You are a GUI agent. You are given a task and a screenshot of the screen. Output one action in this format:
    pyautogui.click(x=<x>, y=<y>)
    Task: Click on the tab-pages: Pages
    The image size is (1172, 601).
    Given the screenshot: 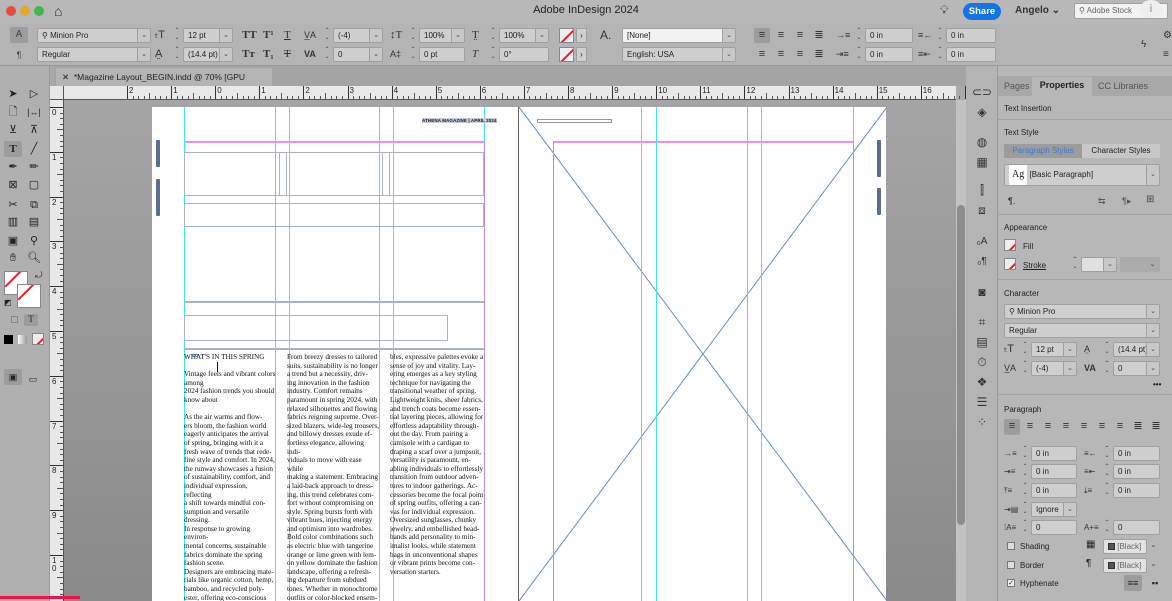 What is the action you would take?
    pyautogui.click(x=1017, y=86)
    